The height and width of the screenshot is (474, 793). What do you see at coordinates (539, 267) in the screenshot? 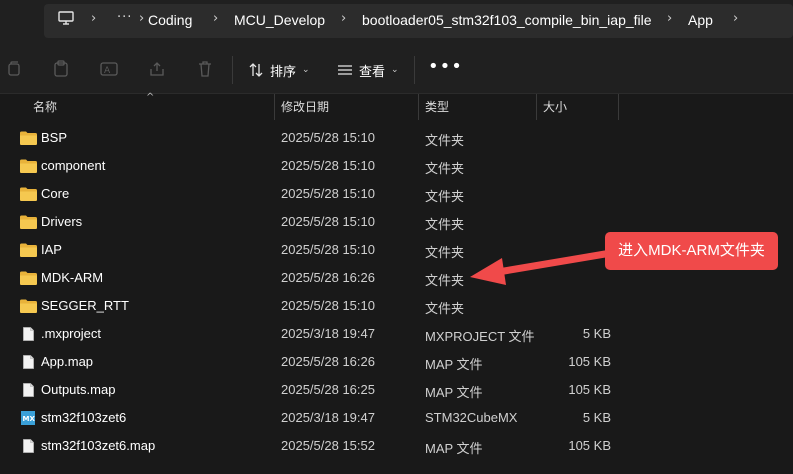
I see `annotation-arrow-icon` at bounding box center [539, 267].